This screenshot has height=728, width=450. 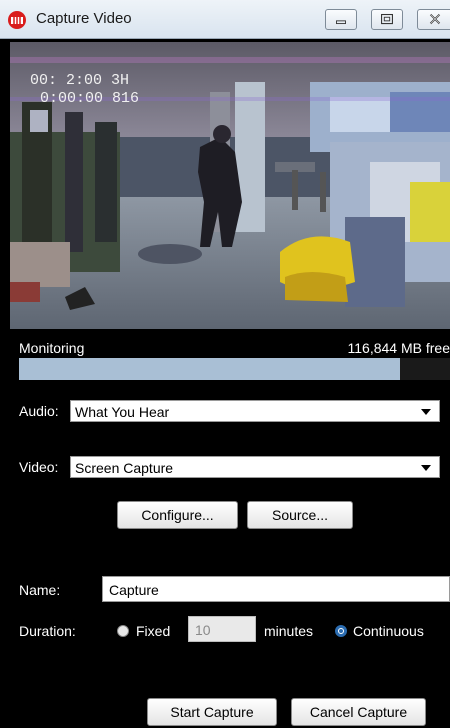 What do you see at coordinates (39, 467) in the screenshot?
I see `video-label: Video:` at bounding box center [39, 467].